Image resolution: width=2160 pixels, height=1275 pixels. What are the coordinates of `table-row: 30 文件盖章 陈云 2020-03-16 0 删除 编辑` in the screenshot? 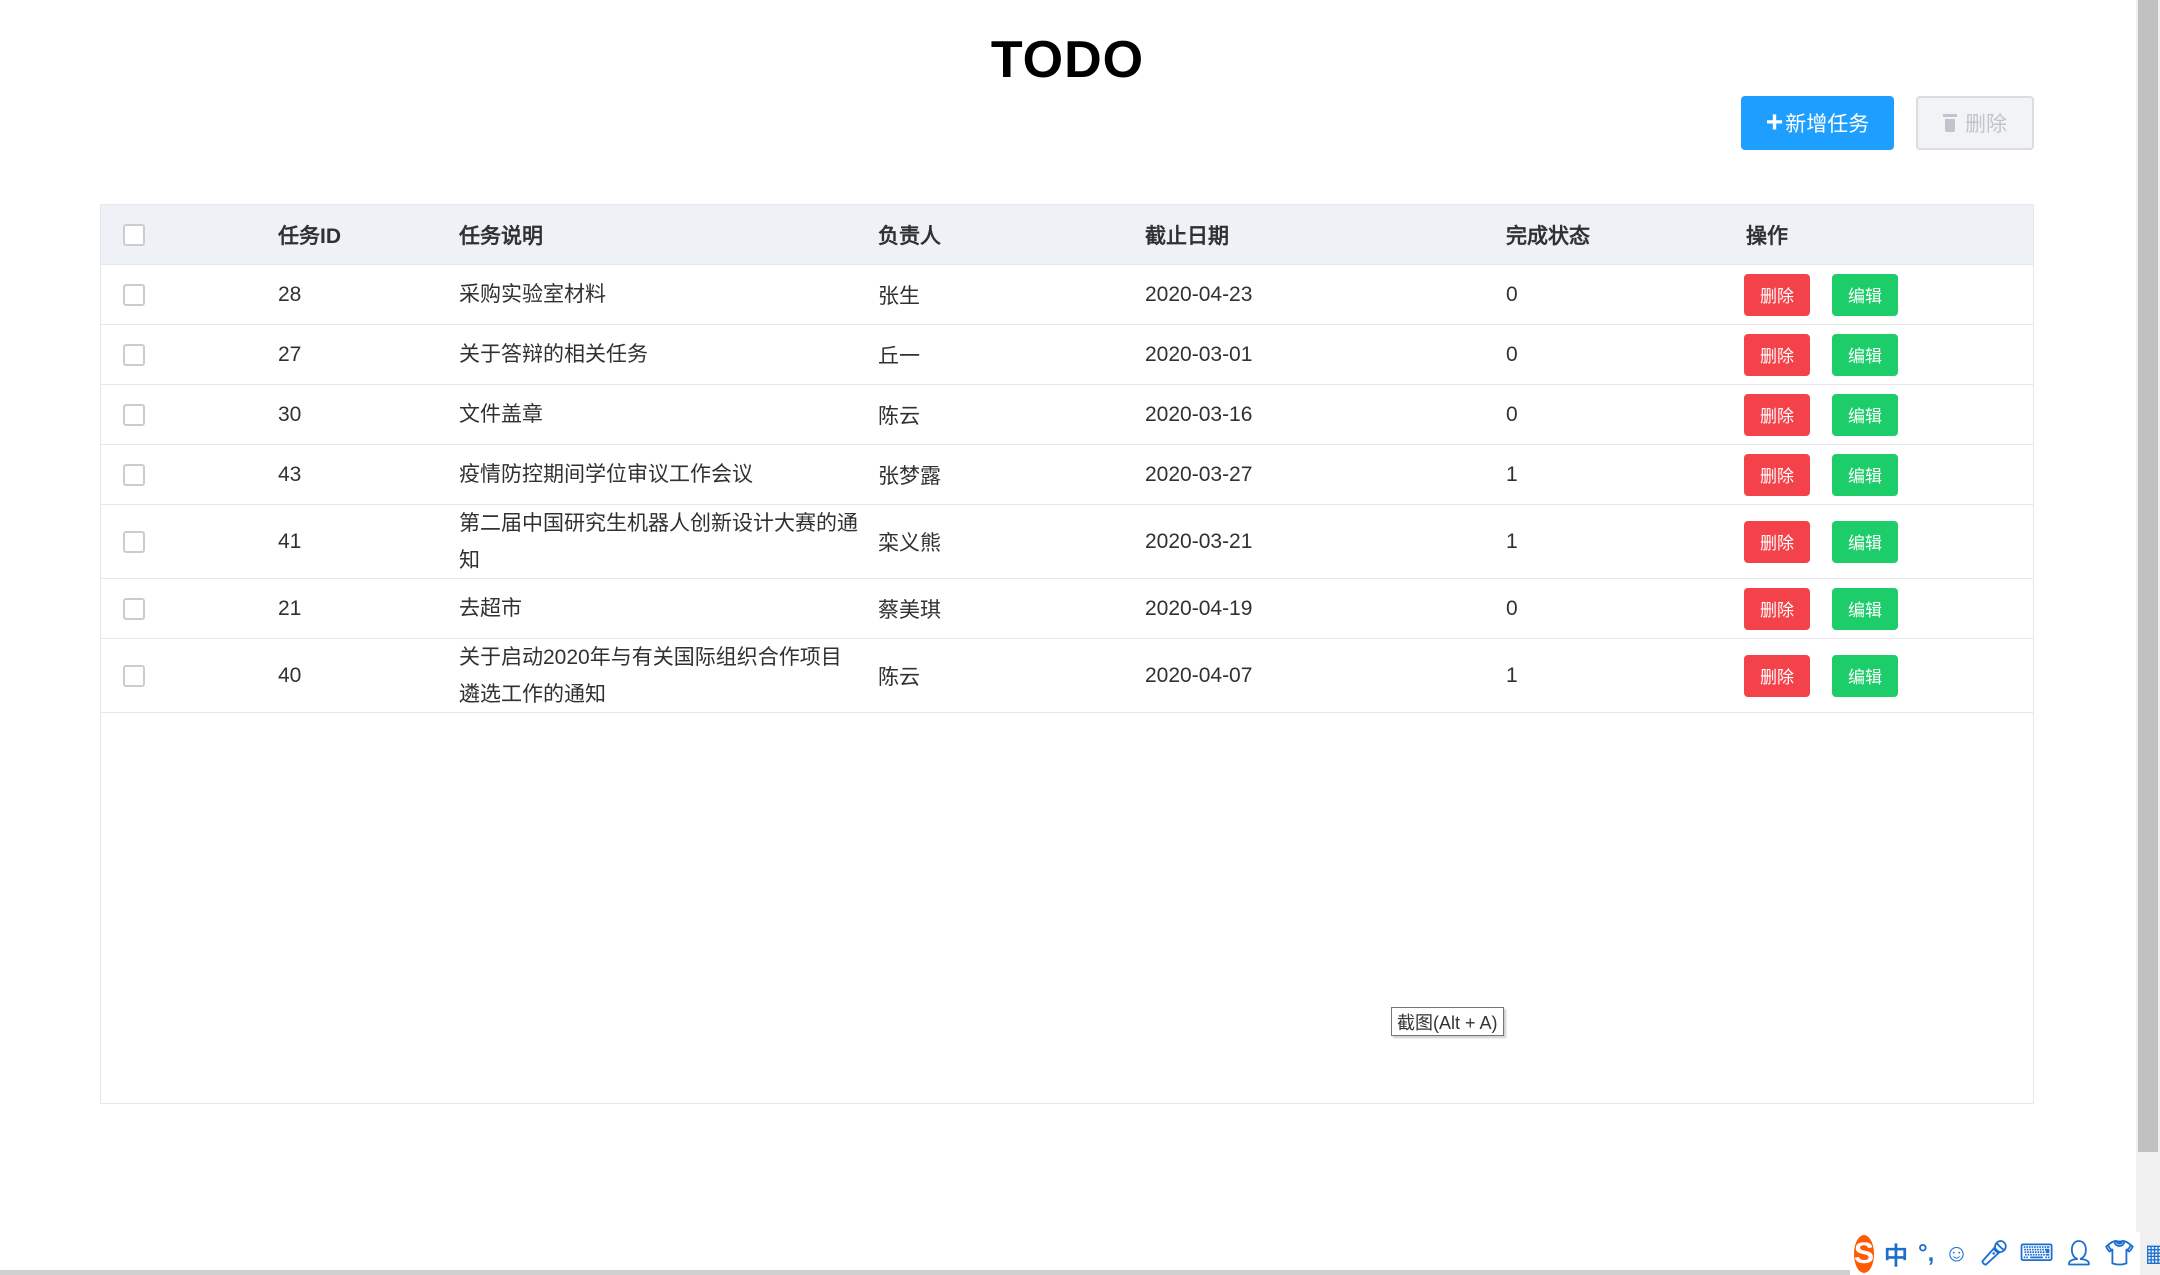 It's located at (1067, 415).